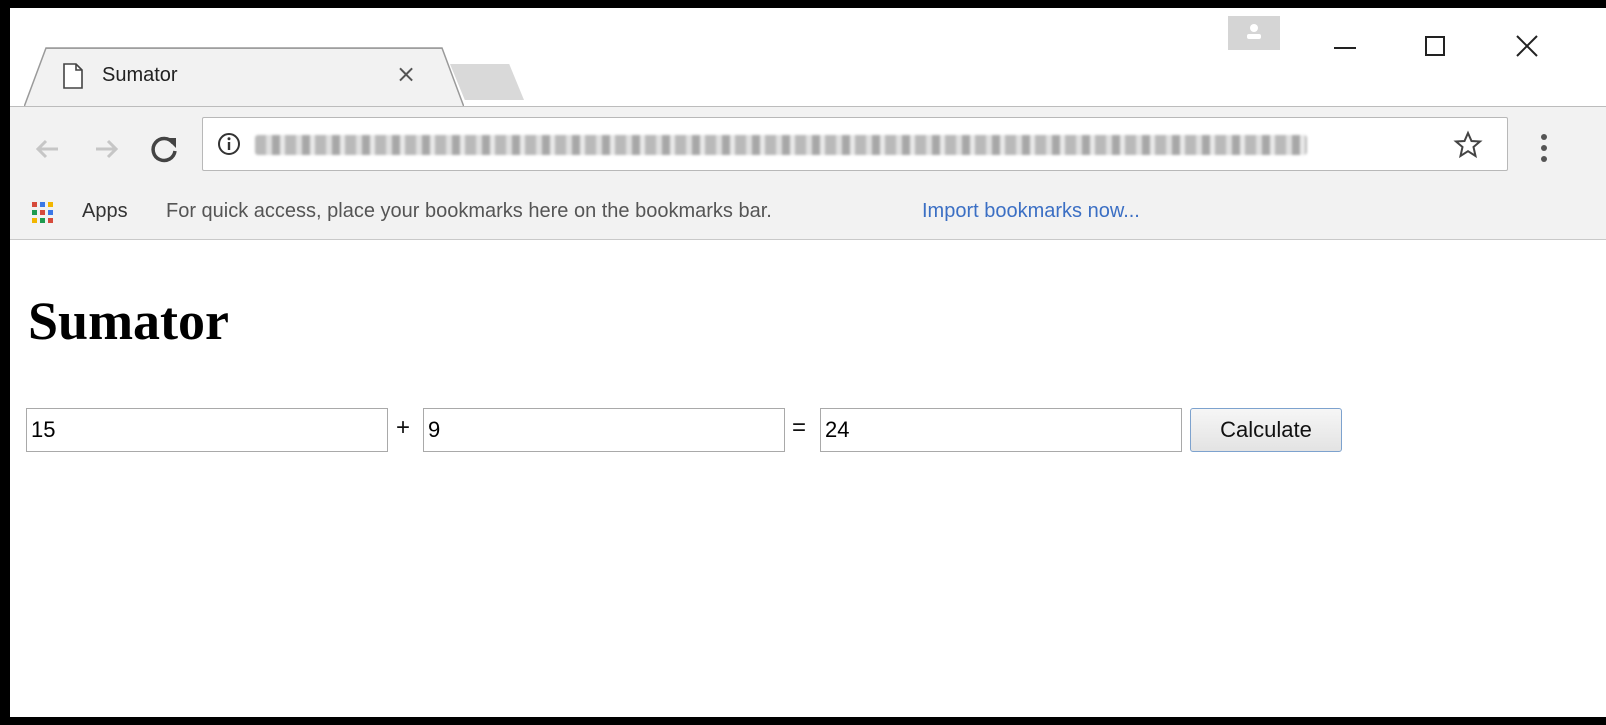  I want to click on person-icon, so click(1254, 31).